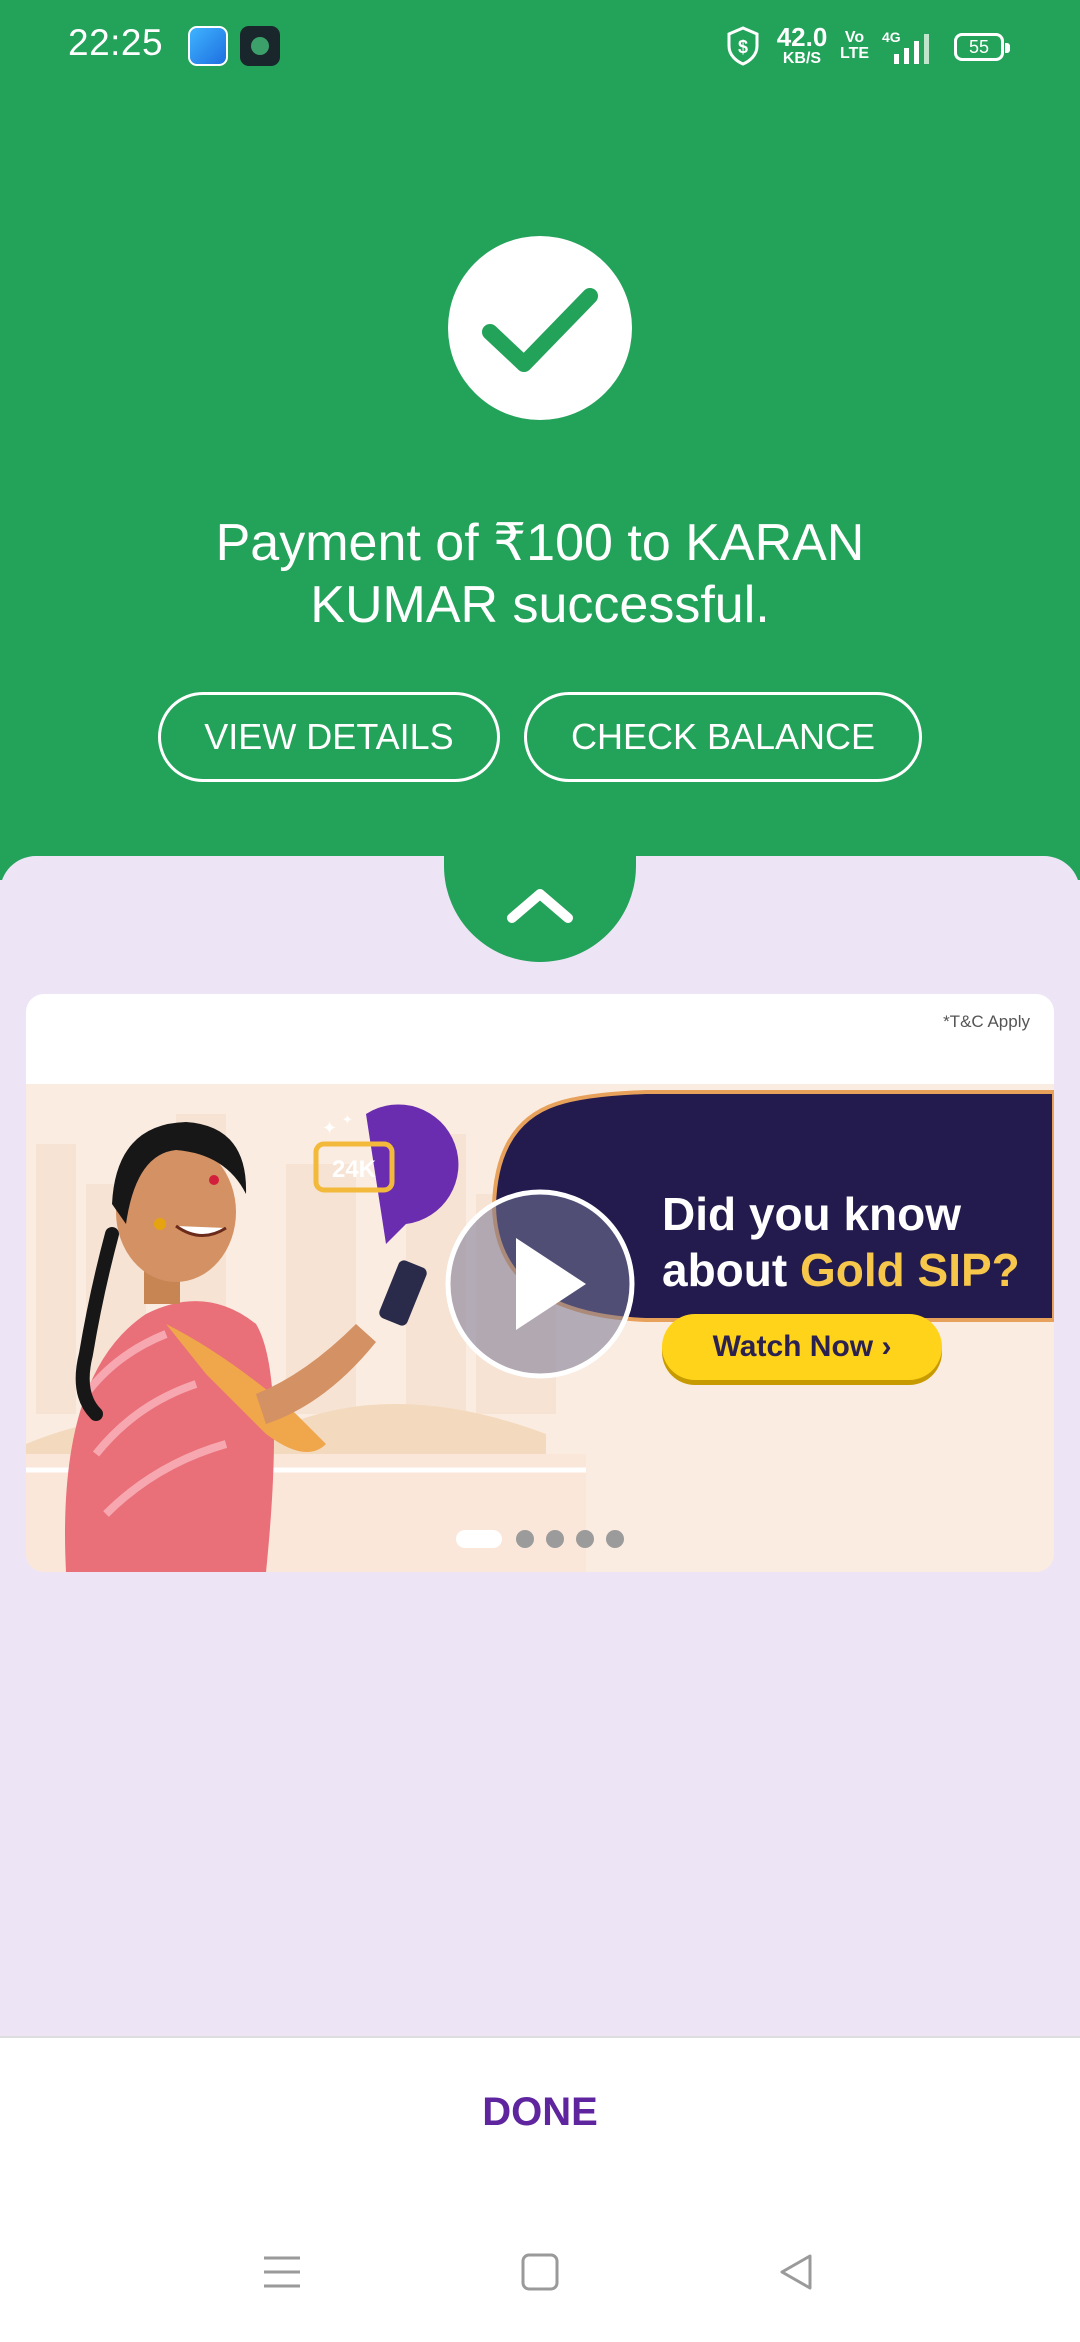 The height and width of the screenshot is (2342, 1080). Describe the element at coordinates (260, 46) in the screenshot. I see `app-icon-dark` at that location.